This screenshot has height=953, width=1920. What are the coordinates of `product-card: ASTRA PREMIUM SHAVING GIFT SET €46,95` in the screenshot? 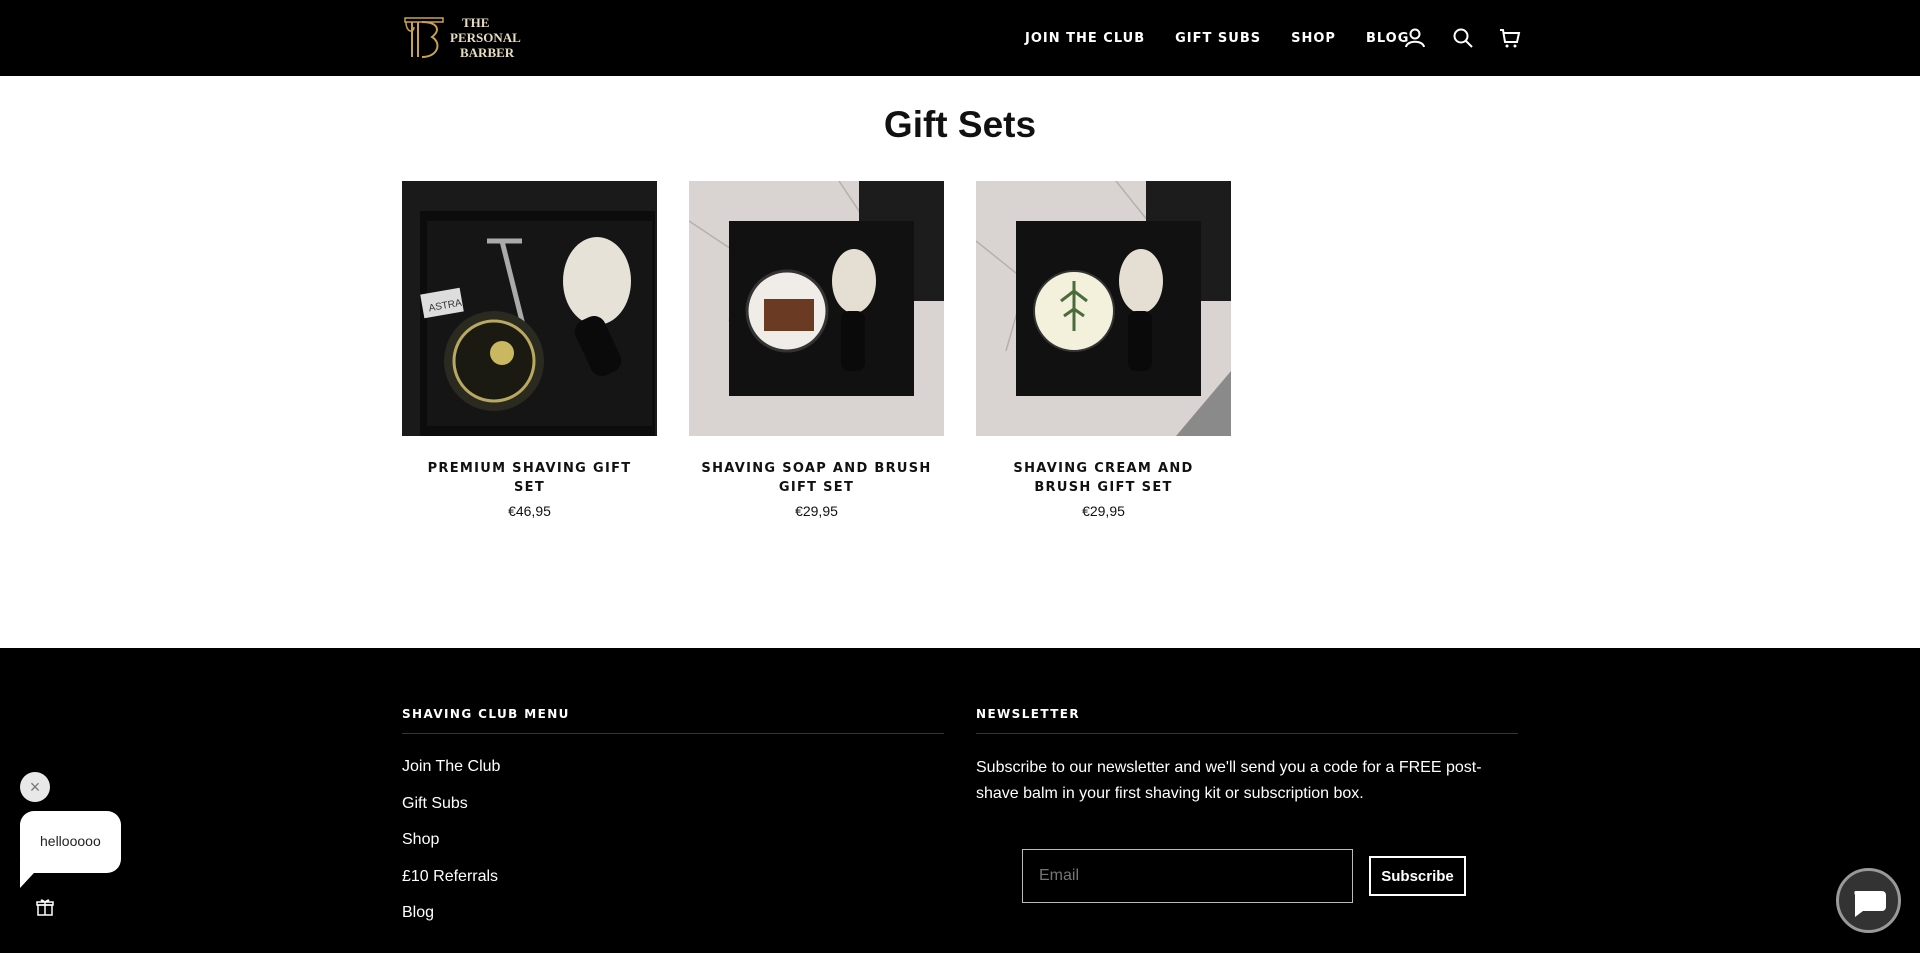 It's located at (529, 350).